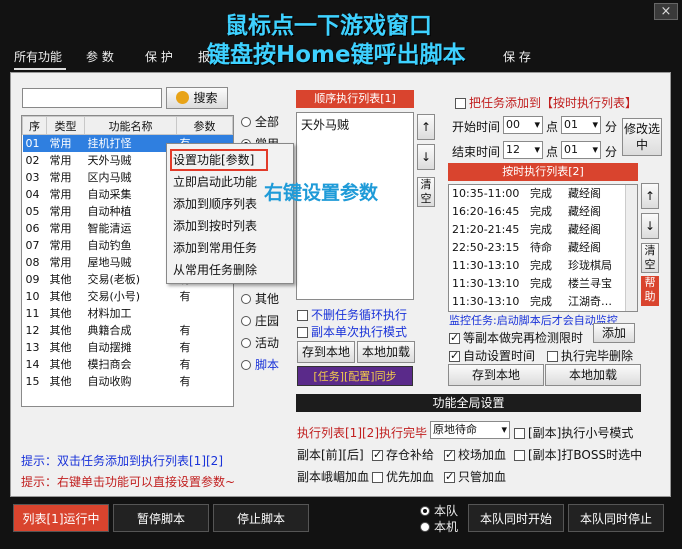 The height and width of the screenshot is (549, 682). I want to click on status: 完成, so click(541, 193).